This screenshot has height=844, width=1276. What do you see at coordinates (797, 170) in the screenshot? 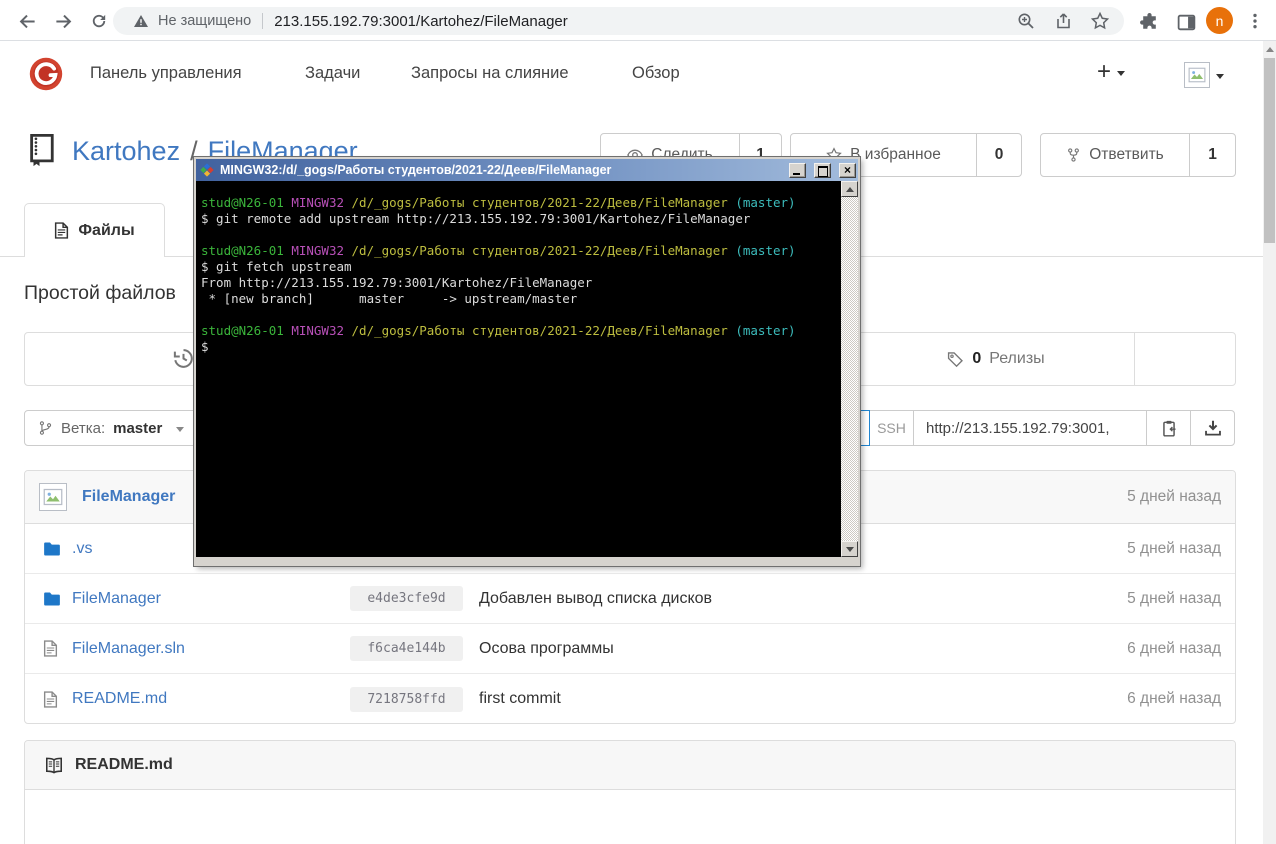
I see `minimize-button` at bounding box center [797, 170].